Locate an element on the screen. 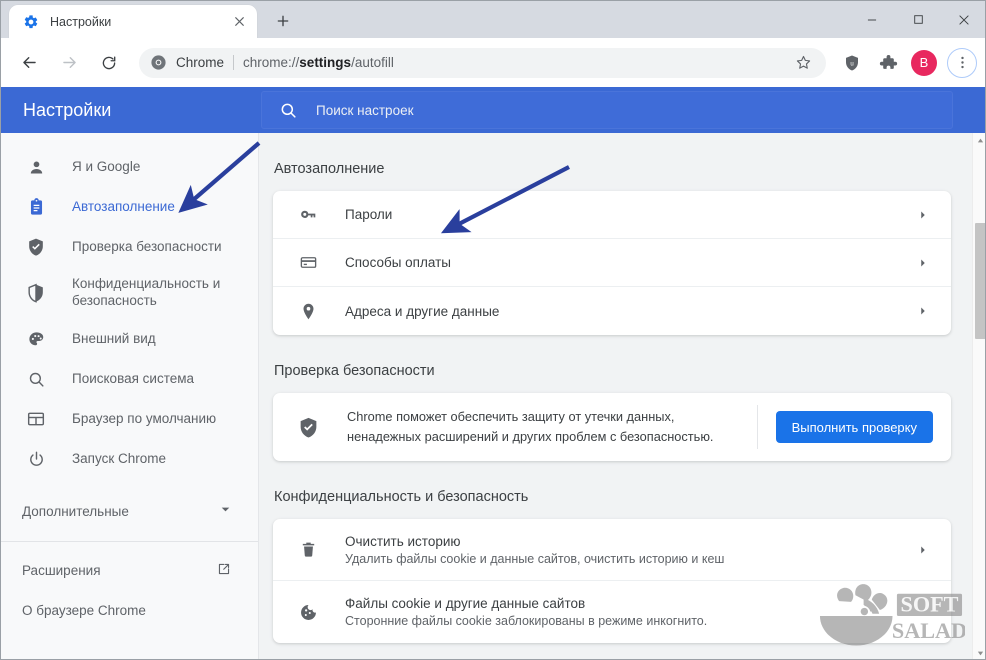  scroll-down-arrow-icon is located at coordinates (979, 652).